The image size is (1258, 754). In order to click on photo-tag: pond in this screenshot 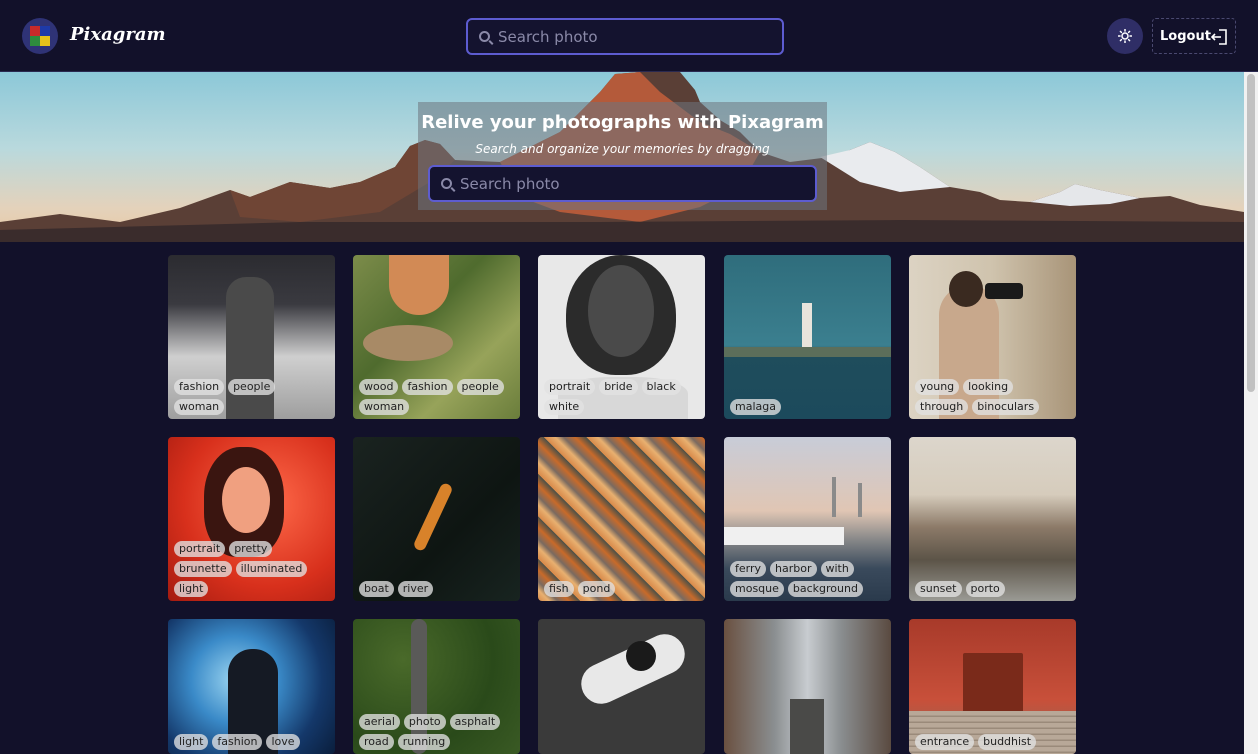, I will do `click(596, 589)`.